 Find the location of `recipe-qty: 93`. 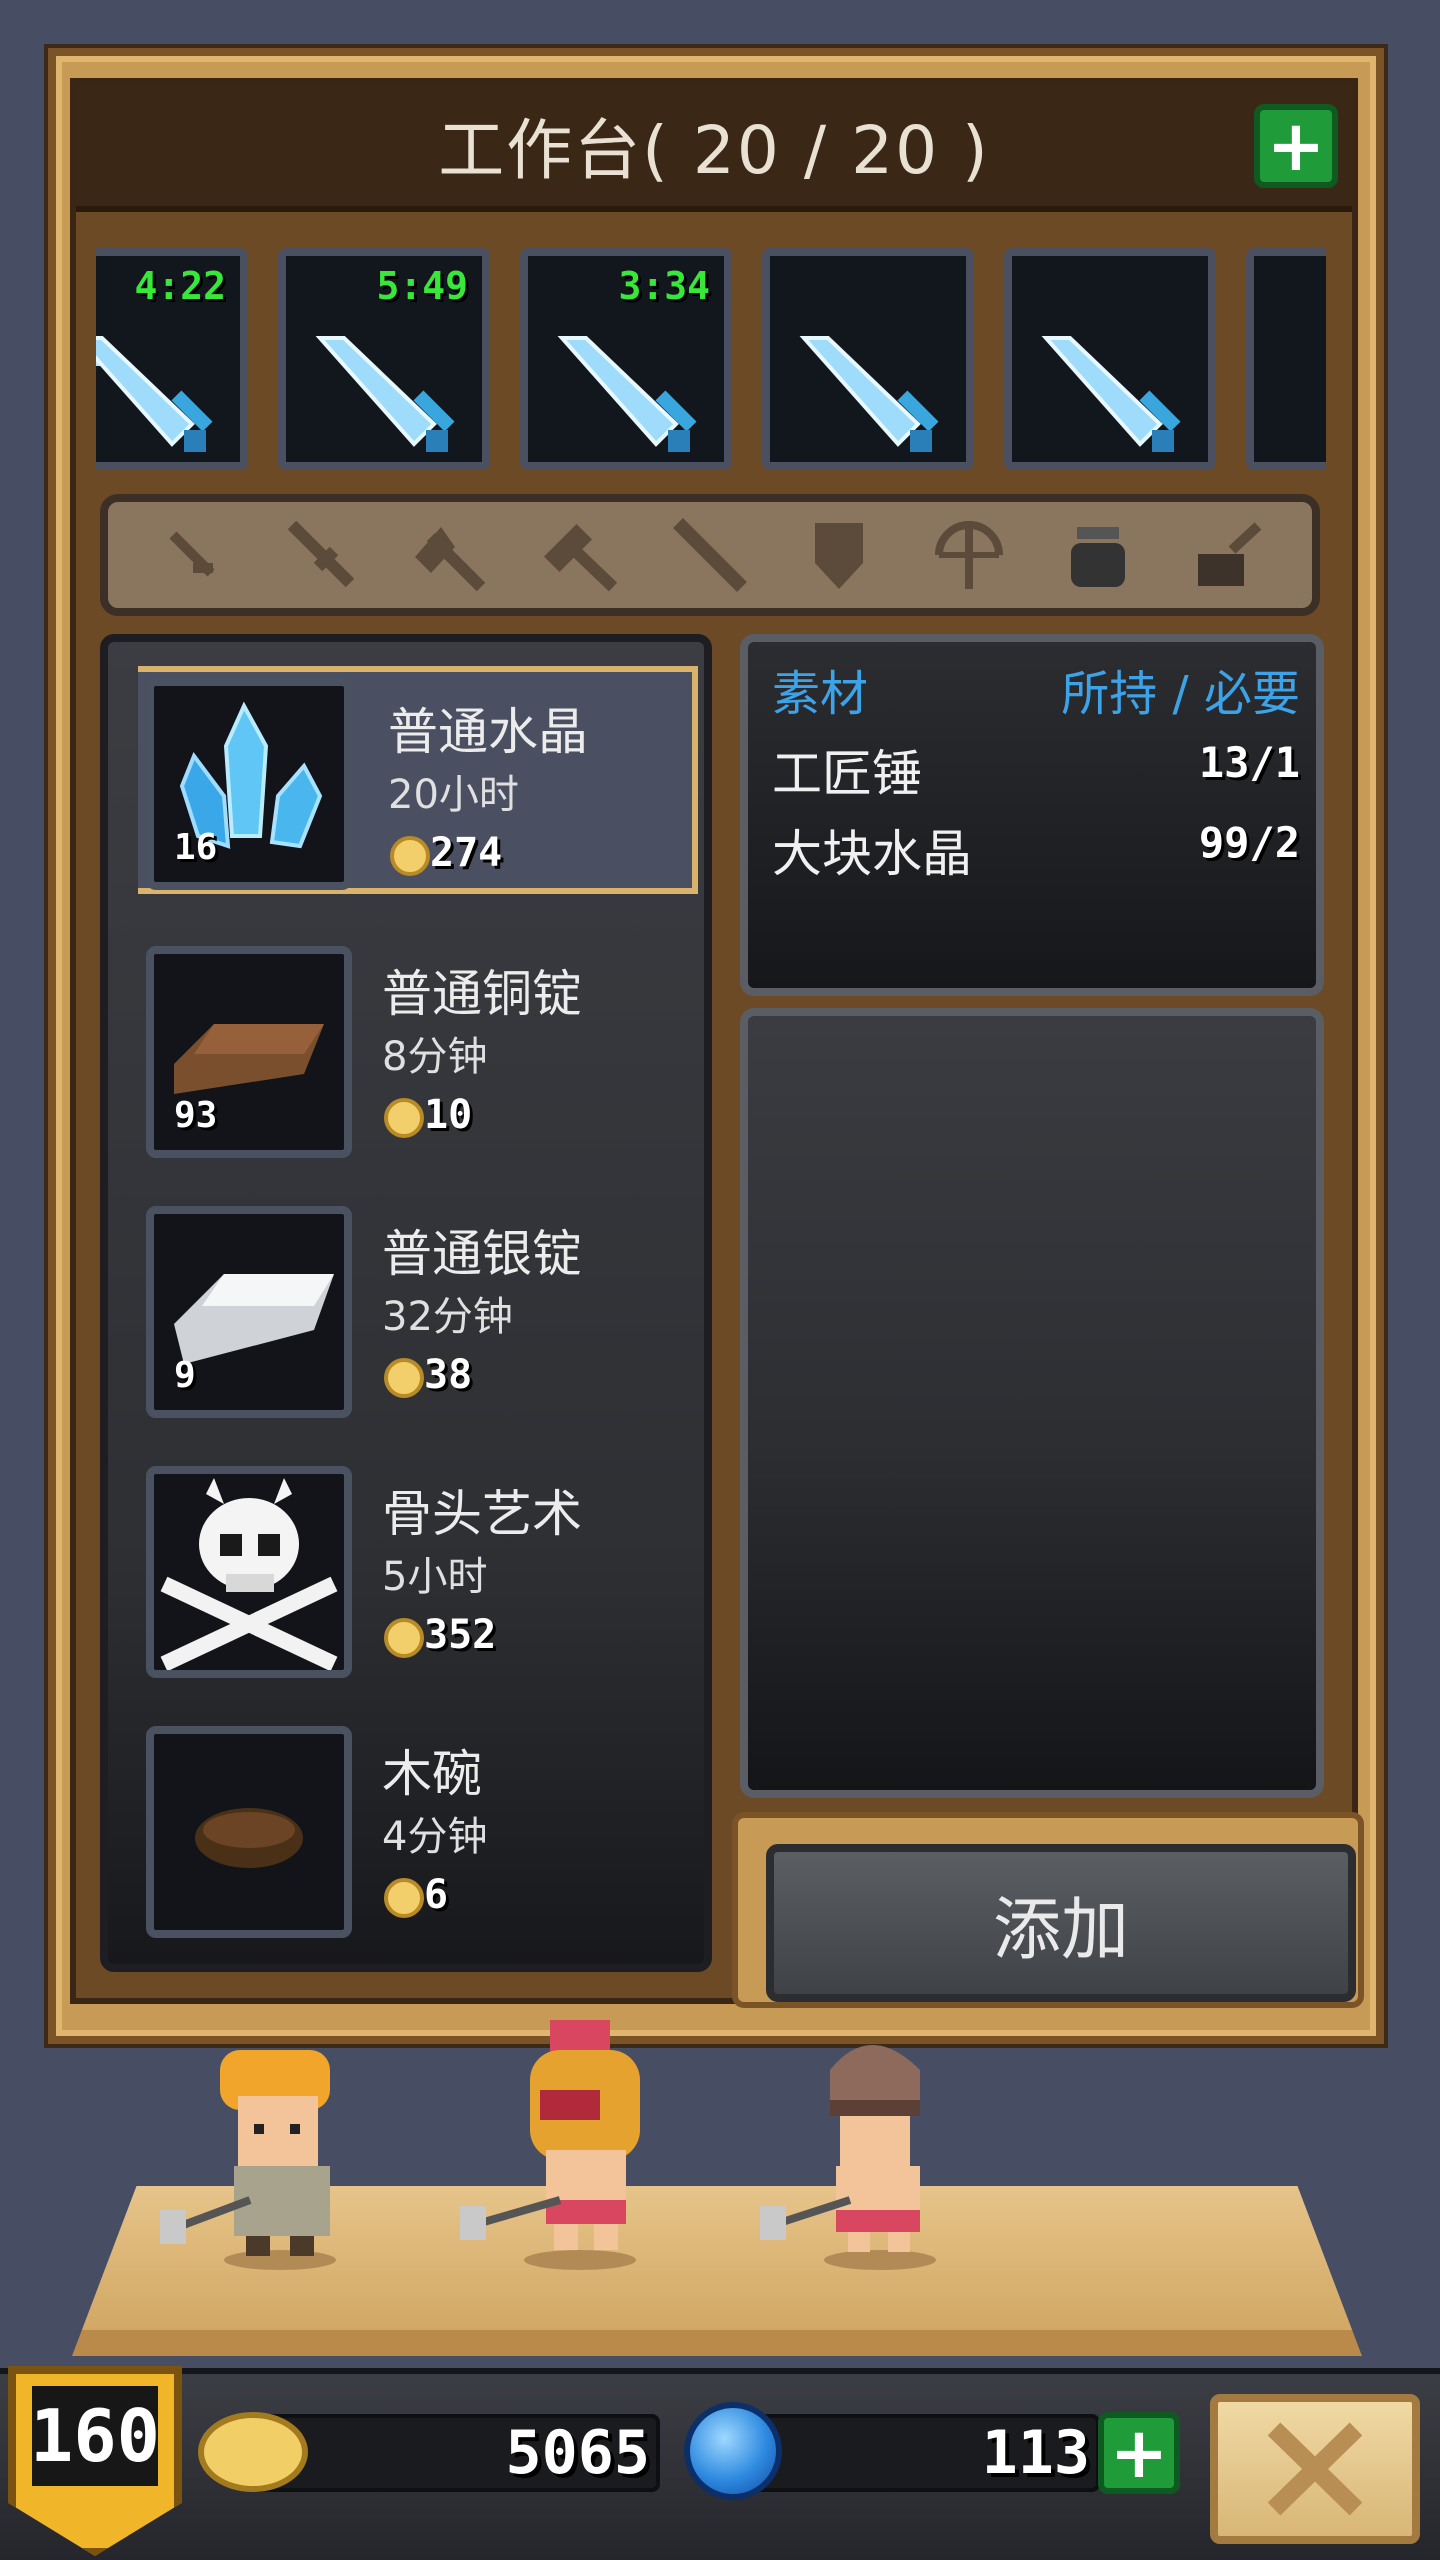

recipe-qty: 93 is located at coordinates (196, 1115).